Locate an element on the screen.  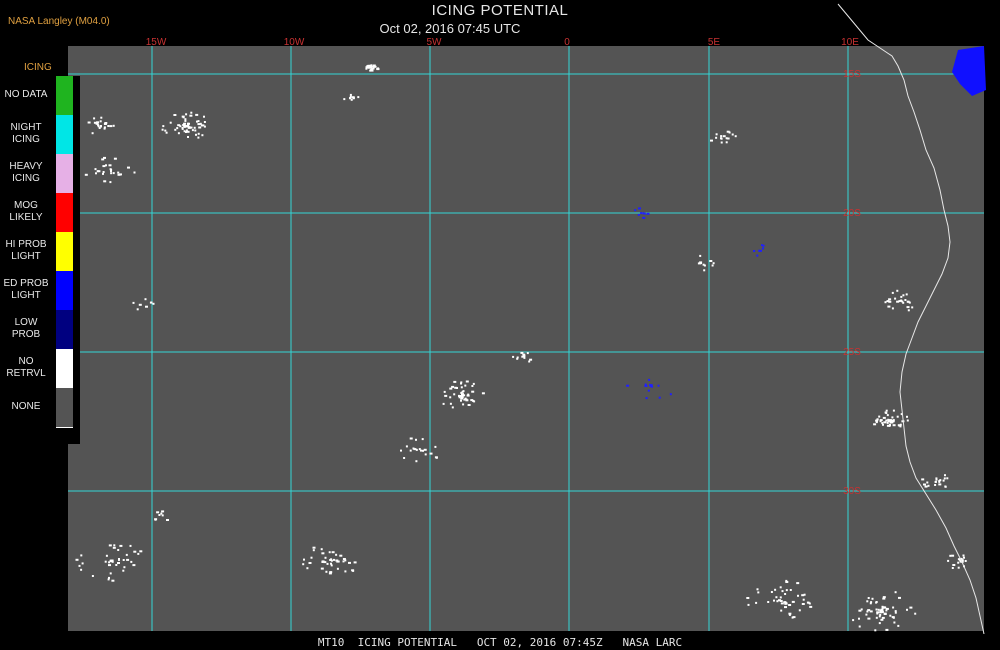
lon-label-10w: 10W is located at coordinates (294, 42).